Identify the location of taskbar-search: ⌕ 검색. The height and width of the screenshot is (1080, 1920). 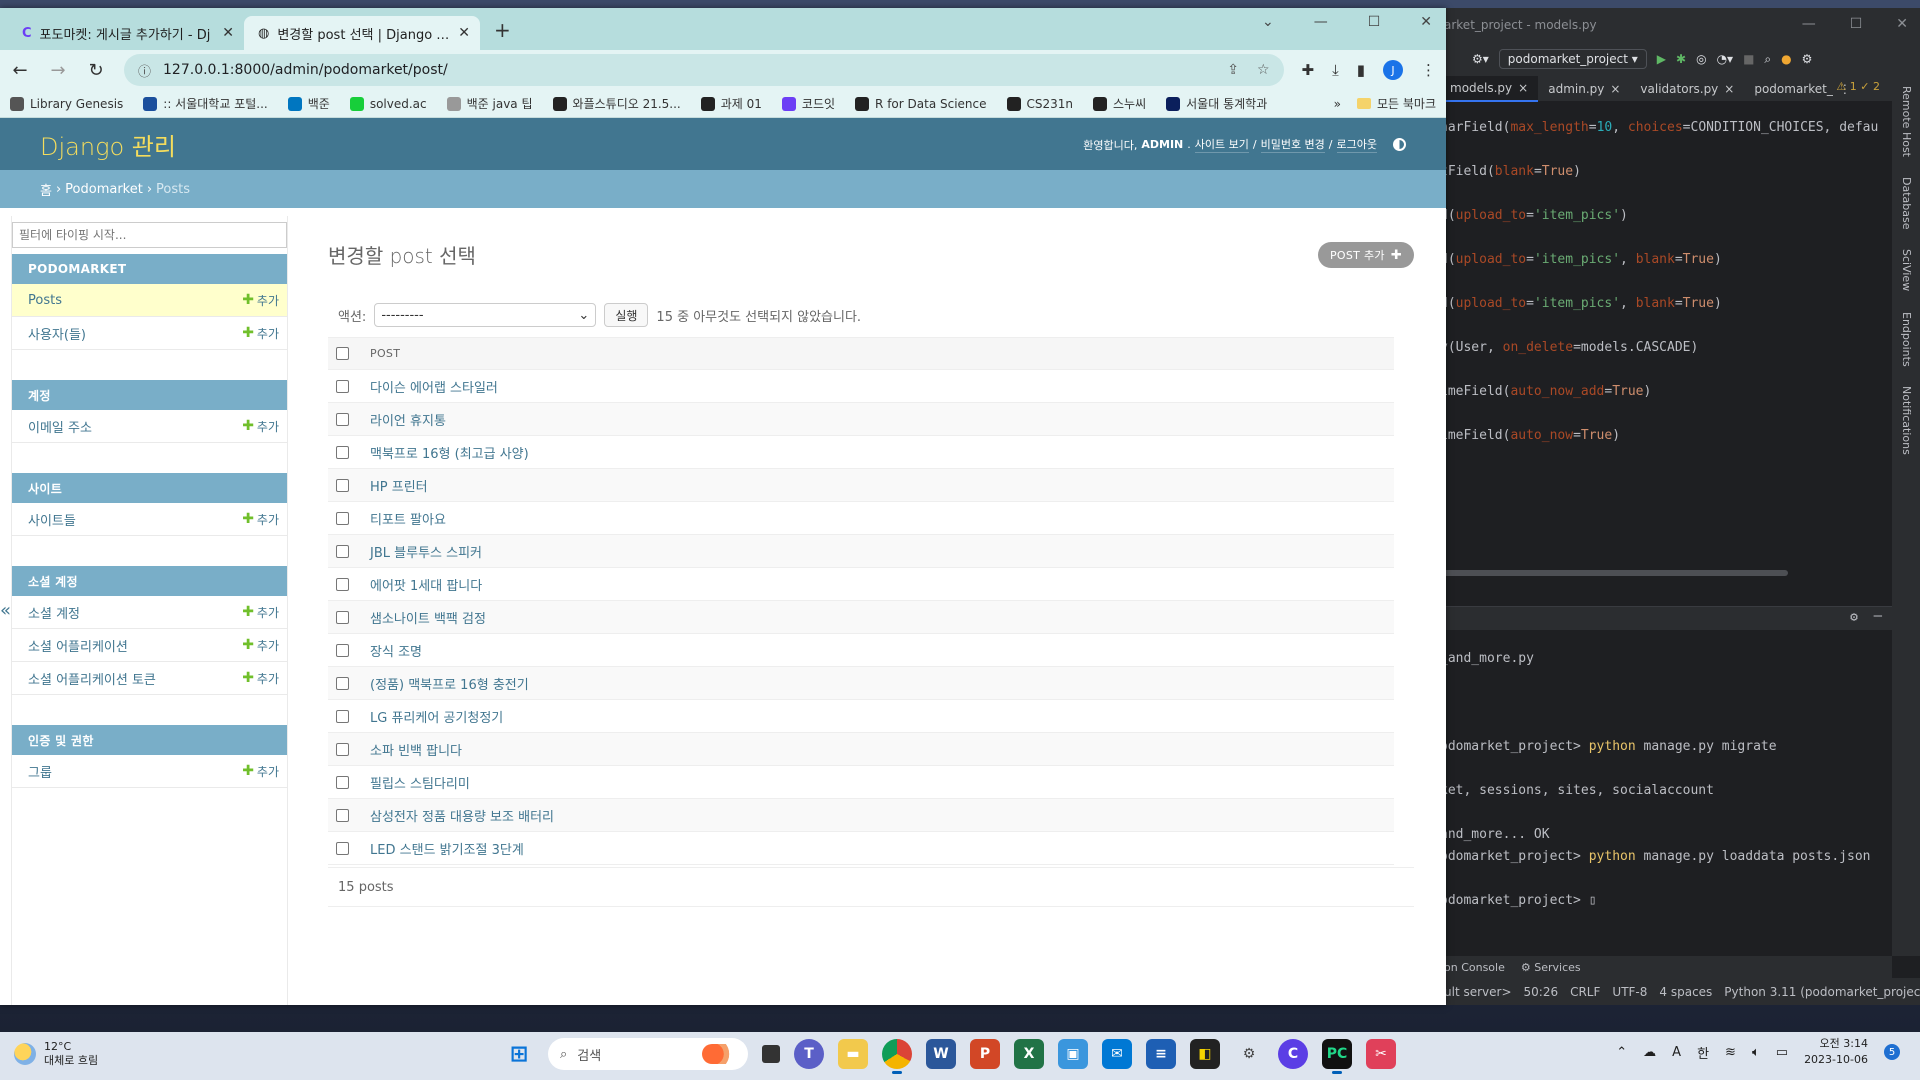
(648, 1054).